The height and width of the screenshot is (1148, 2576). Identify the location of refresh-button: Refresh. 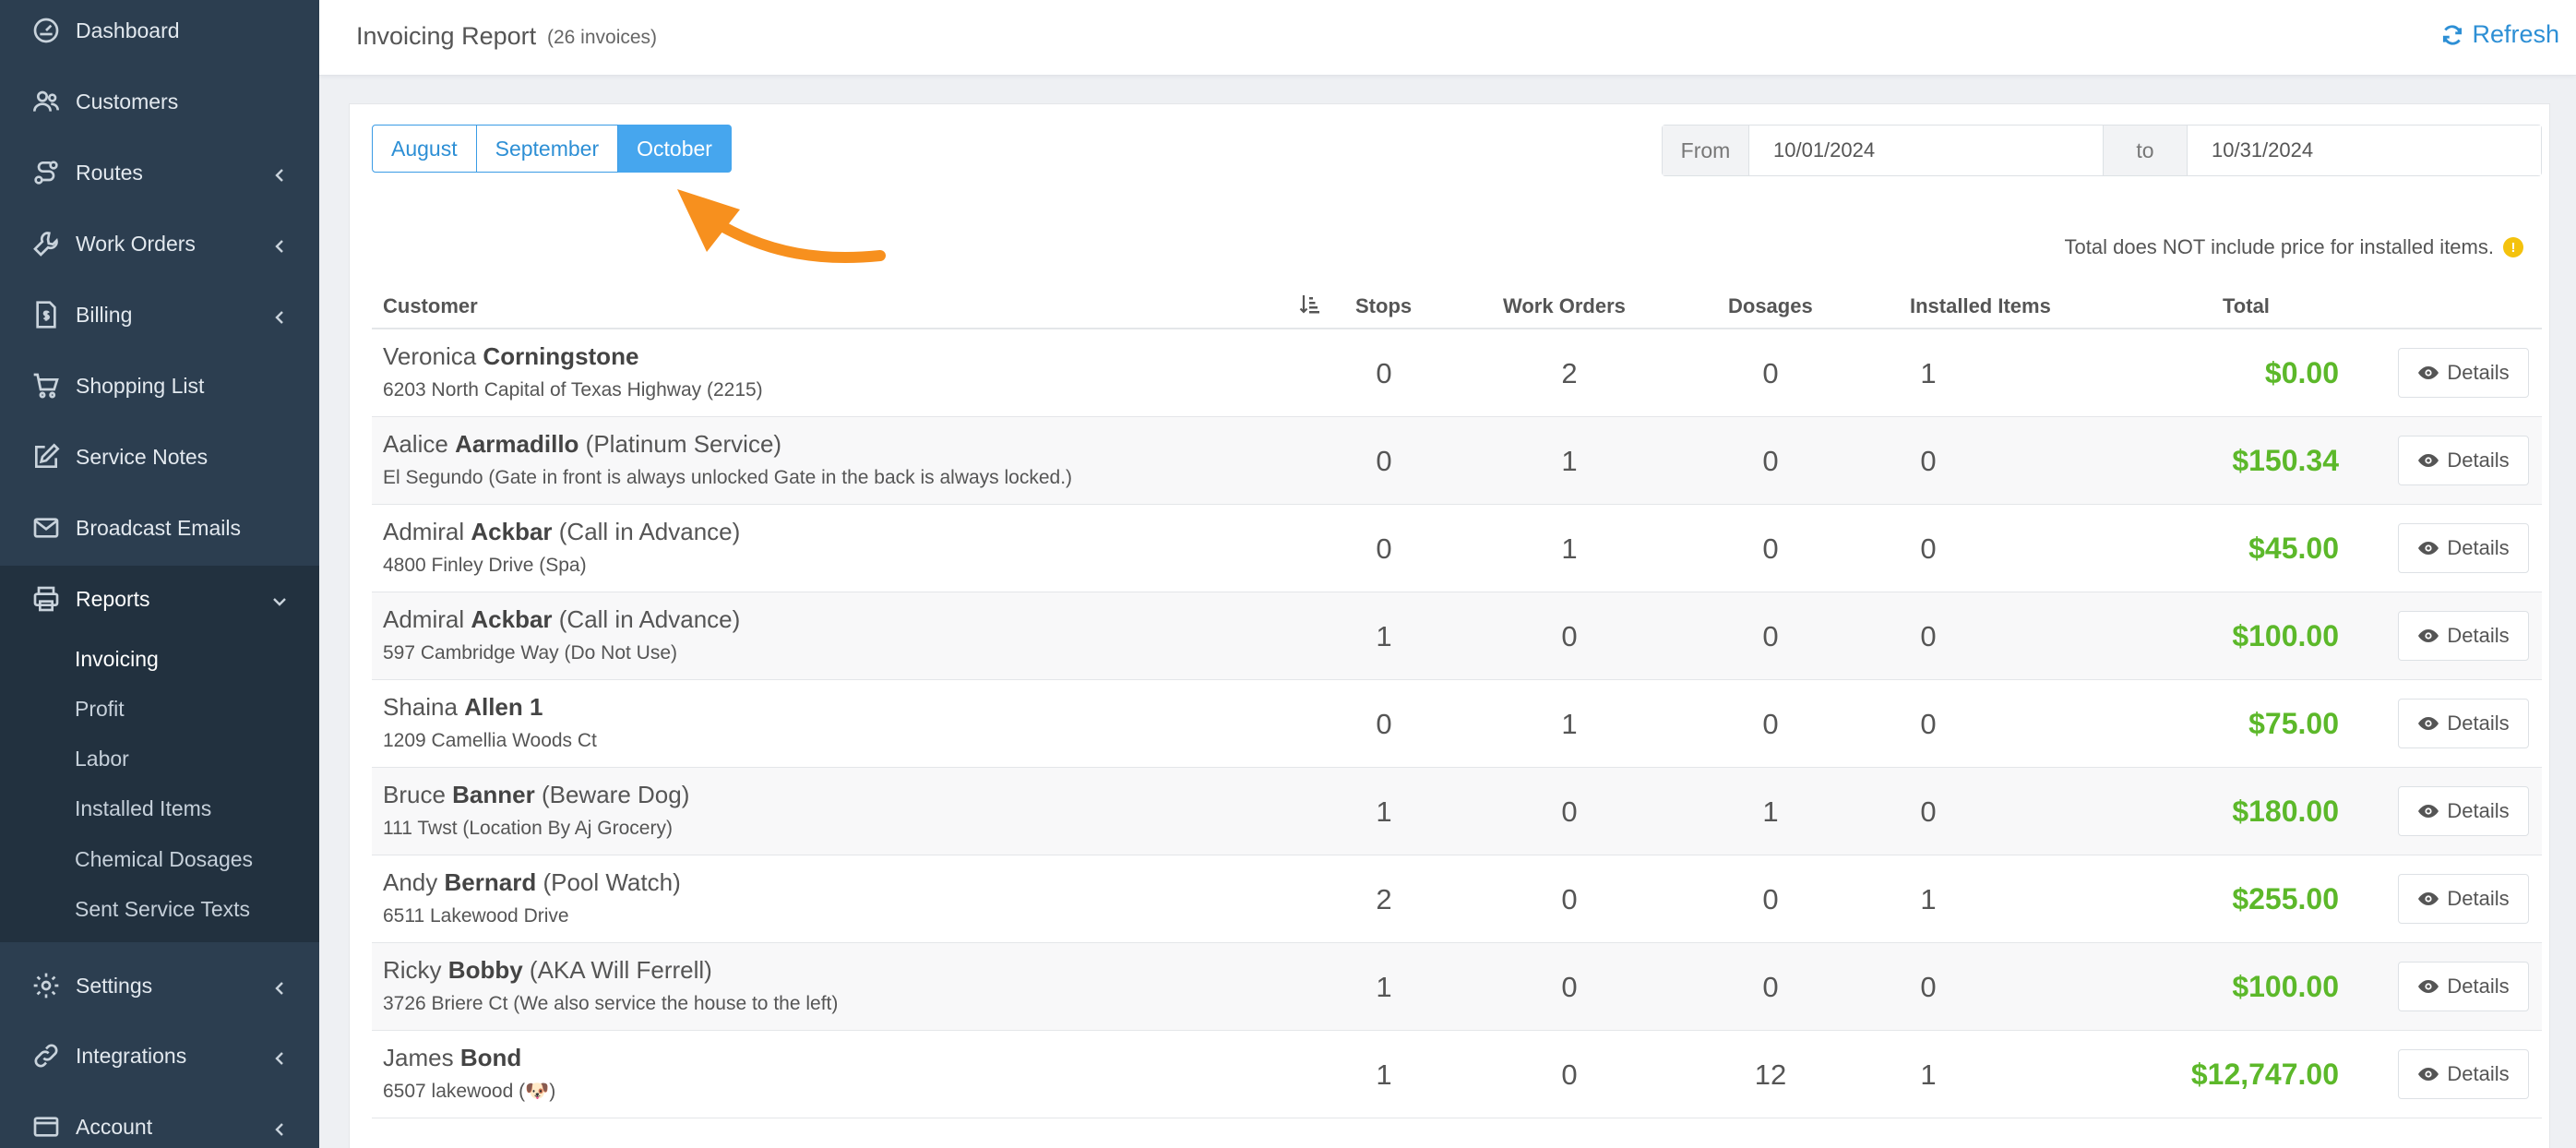
(2499, 34).